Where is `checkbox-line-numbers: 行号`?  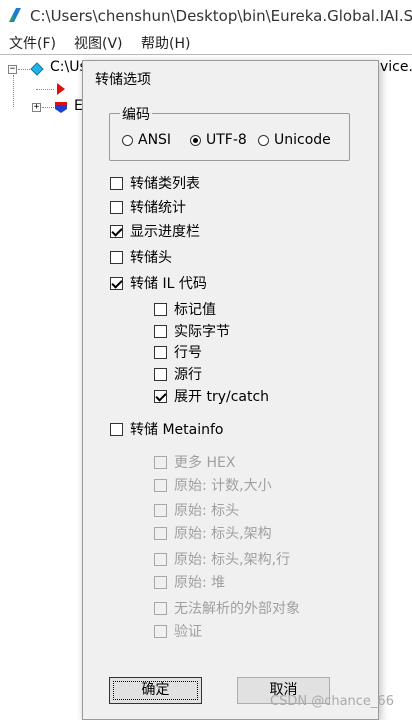 checkbox-line-numbers: 行号 is located at coordinates (178, 352).